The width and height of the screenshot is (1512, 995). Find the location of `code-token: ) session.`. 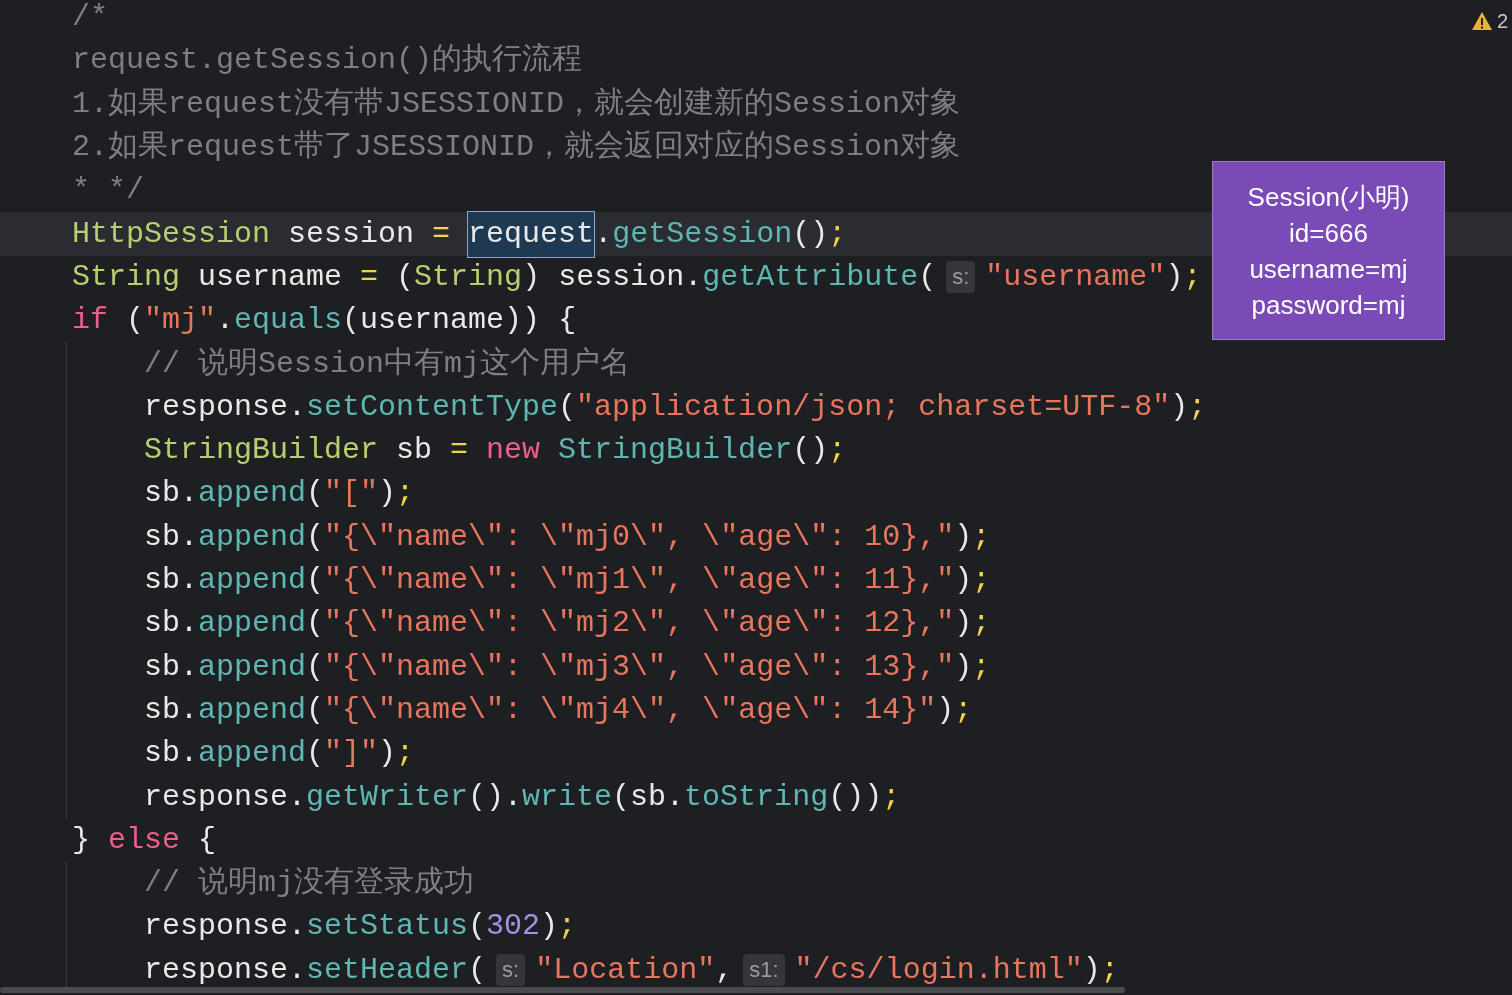

code-token: ) session. is located at coordinates (612, 277).